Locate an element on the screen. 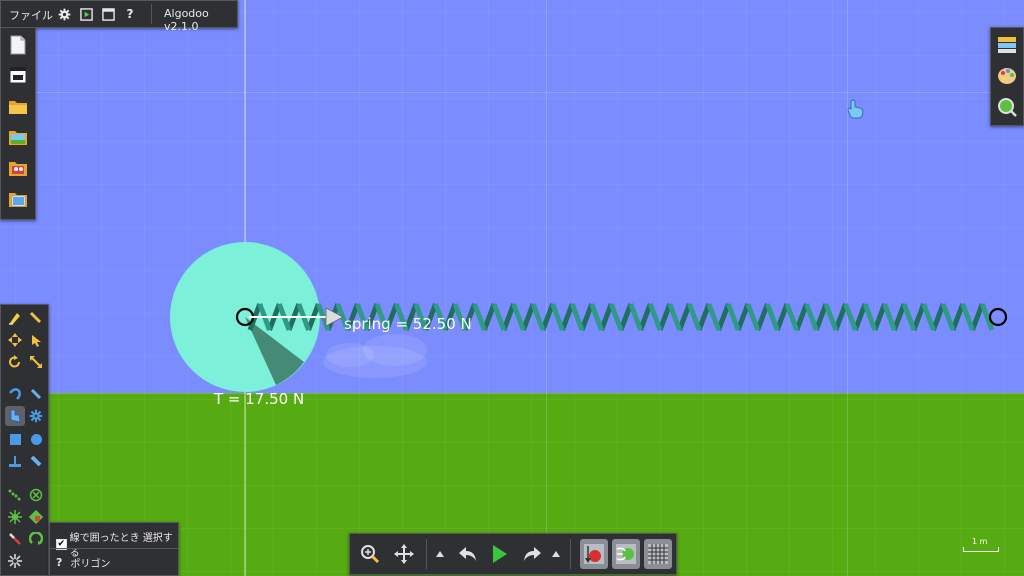 This screenshot has height=576, width=1024. scale-bar is located at coordinates (981, 549).